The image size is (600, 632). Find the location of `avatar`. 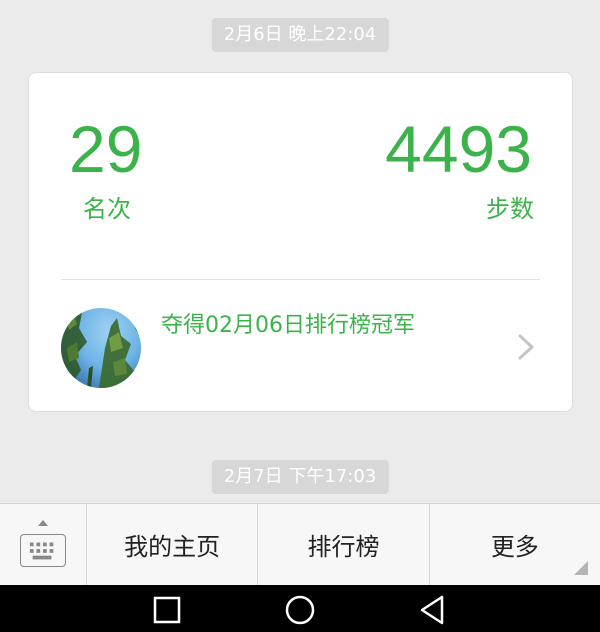

avatar is located at coordinates (101, 348).